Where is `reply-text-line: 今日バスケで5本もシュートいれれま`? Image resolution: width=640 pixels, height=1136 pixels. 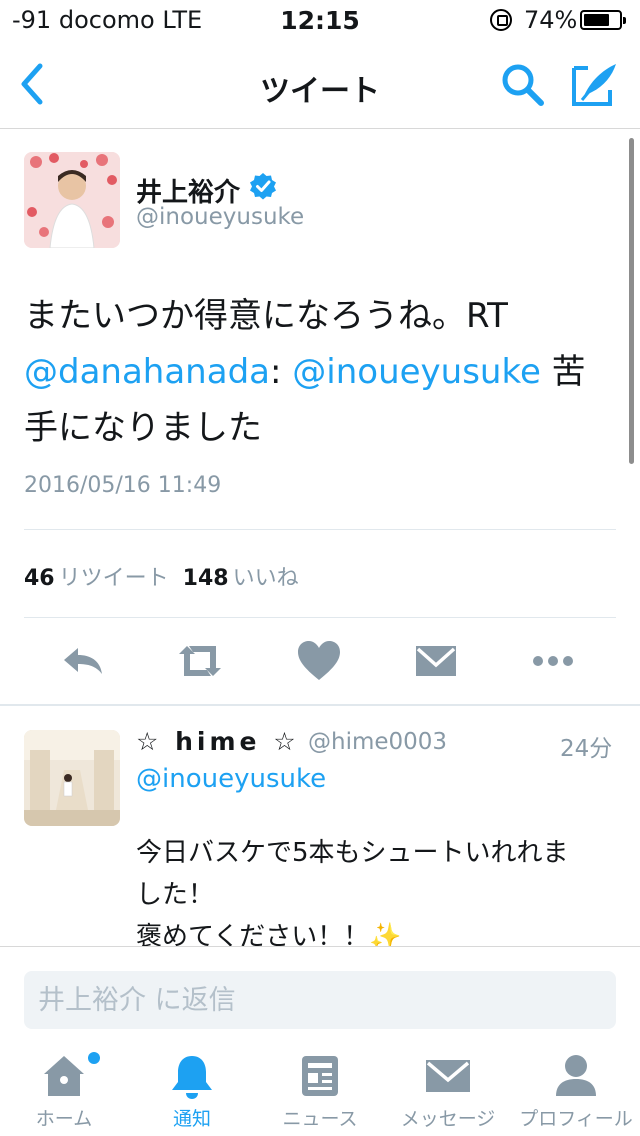 reply-text-line: 今日バスケで5本もシュートいれれま is located at coordinates (352, 853).